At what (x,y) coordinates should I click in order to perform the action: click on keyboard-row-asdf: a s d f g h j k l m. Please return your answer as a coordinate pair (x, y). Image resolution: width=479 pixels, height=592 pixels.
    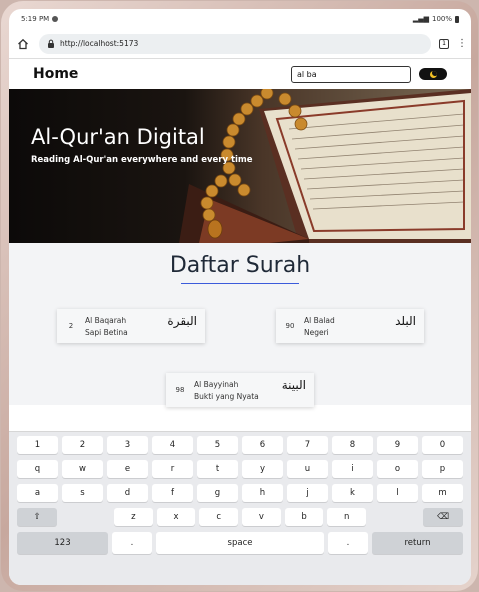
    Looking at the image, I should click on (240, 493).